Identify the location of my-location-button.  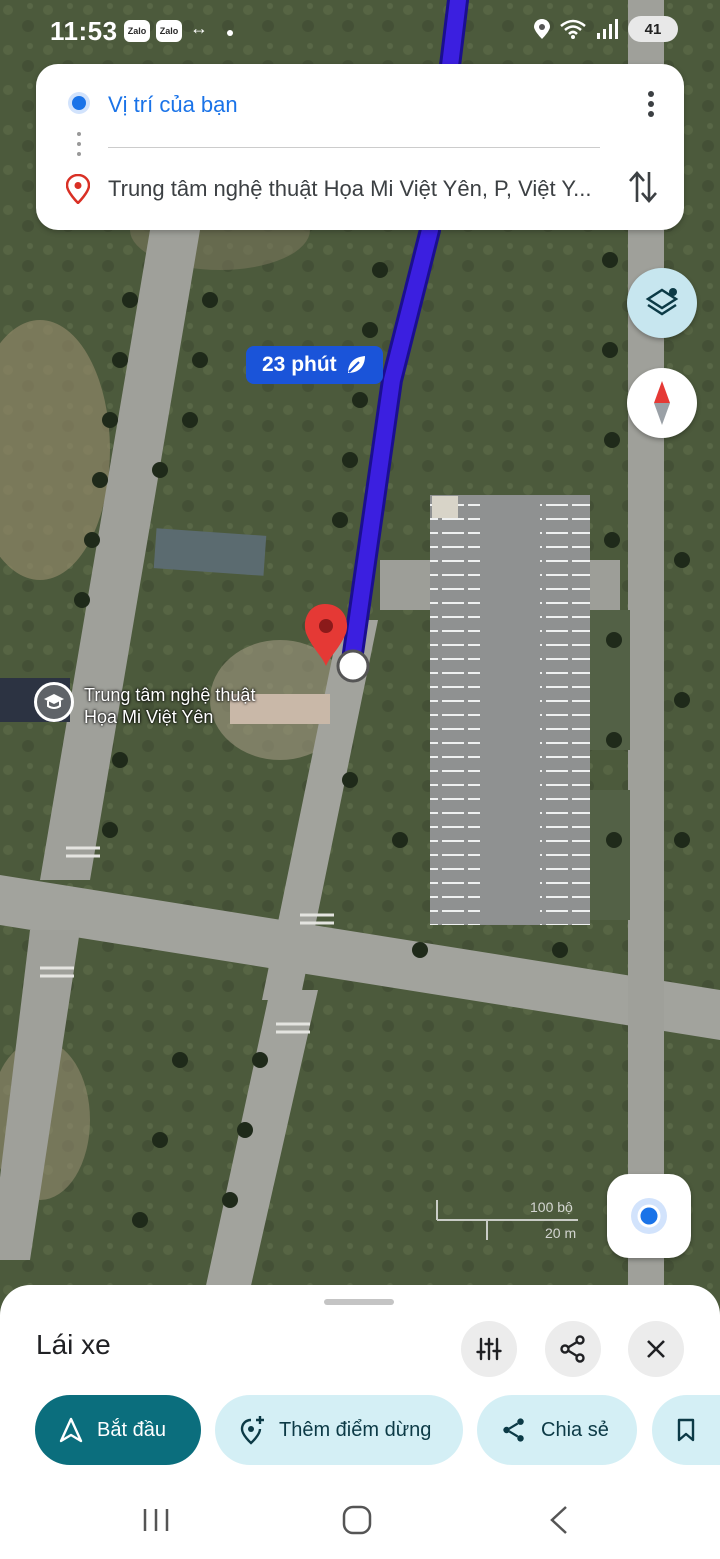
(649, 1216).